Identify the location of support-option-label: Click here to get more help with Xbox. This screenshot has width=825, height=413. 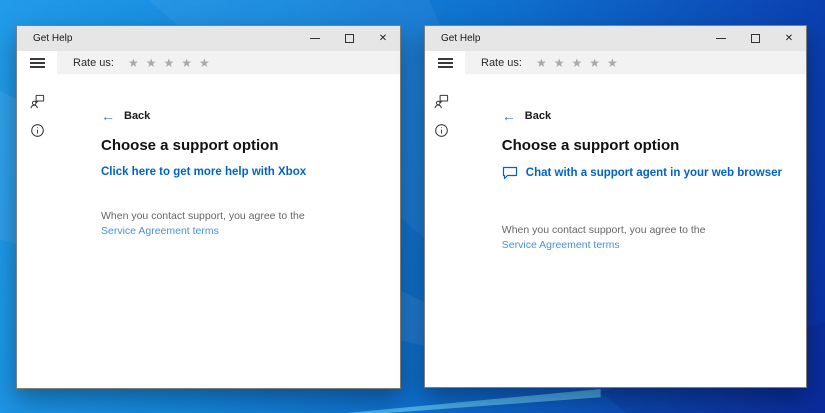
(204, 172).